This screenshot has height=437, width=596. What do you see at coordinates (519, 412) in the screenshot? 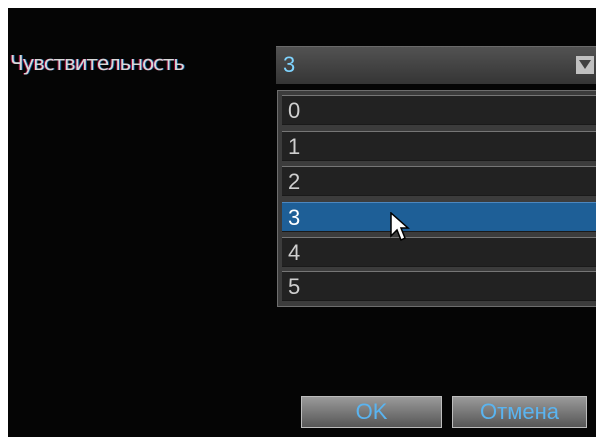
I see `cancel-button: Отмена` at bounding box center [519, 412].